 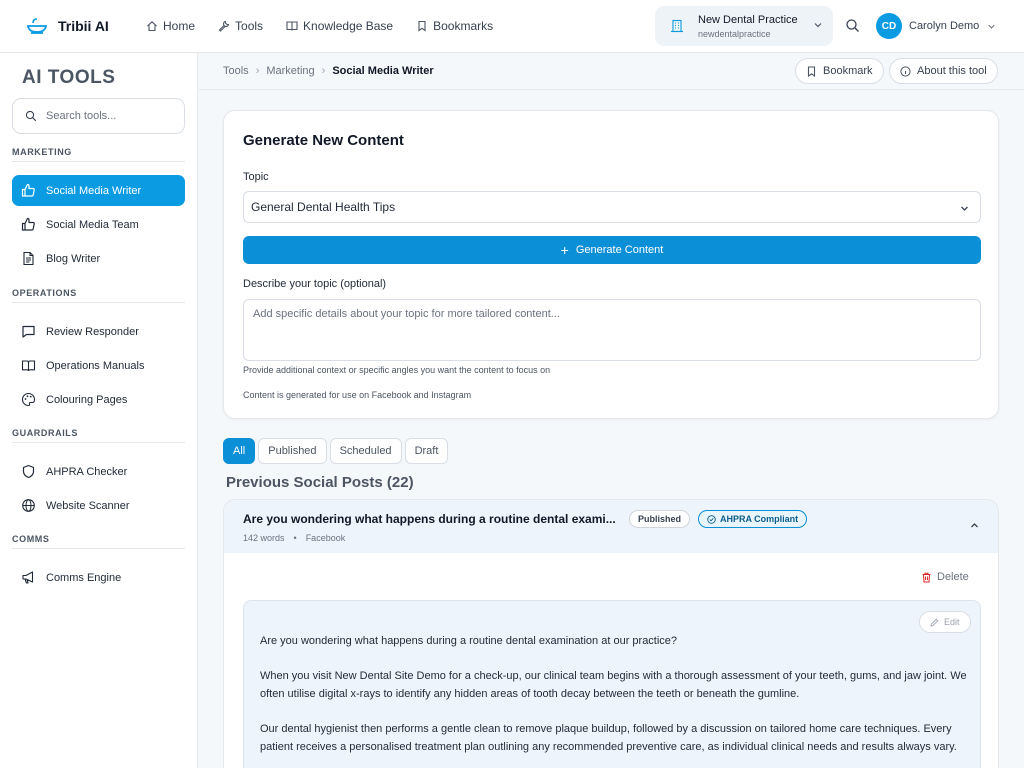 I want to click on delete-label: Delete, so click(x=953, y=577).